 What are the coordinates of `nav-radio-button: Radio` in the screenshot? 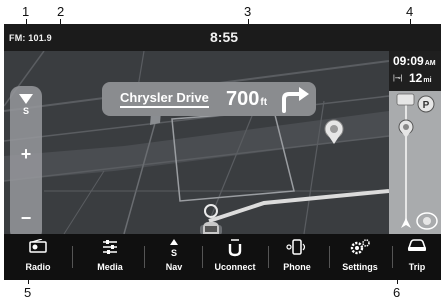 It's located at (38, 257).